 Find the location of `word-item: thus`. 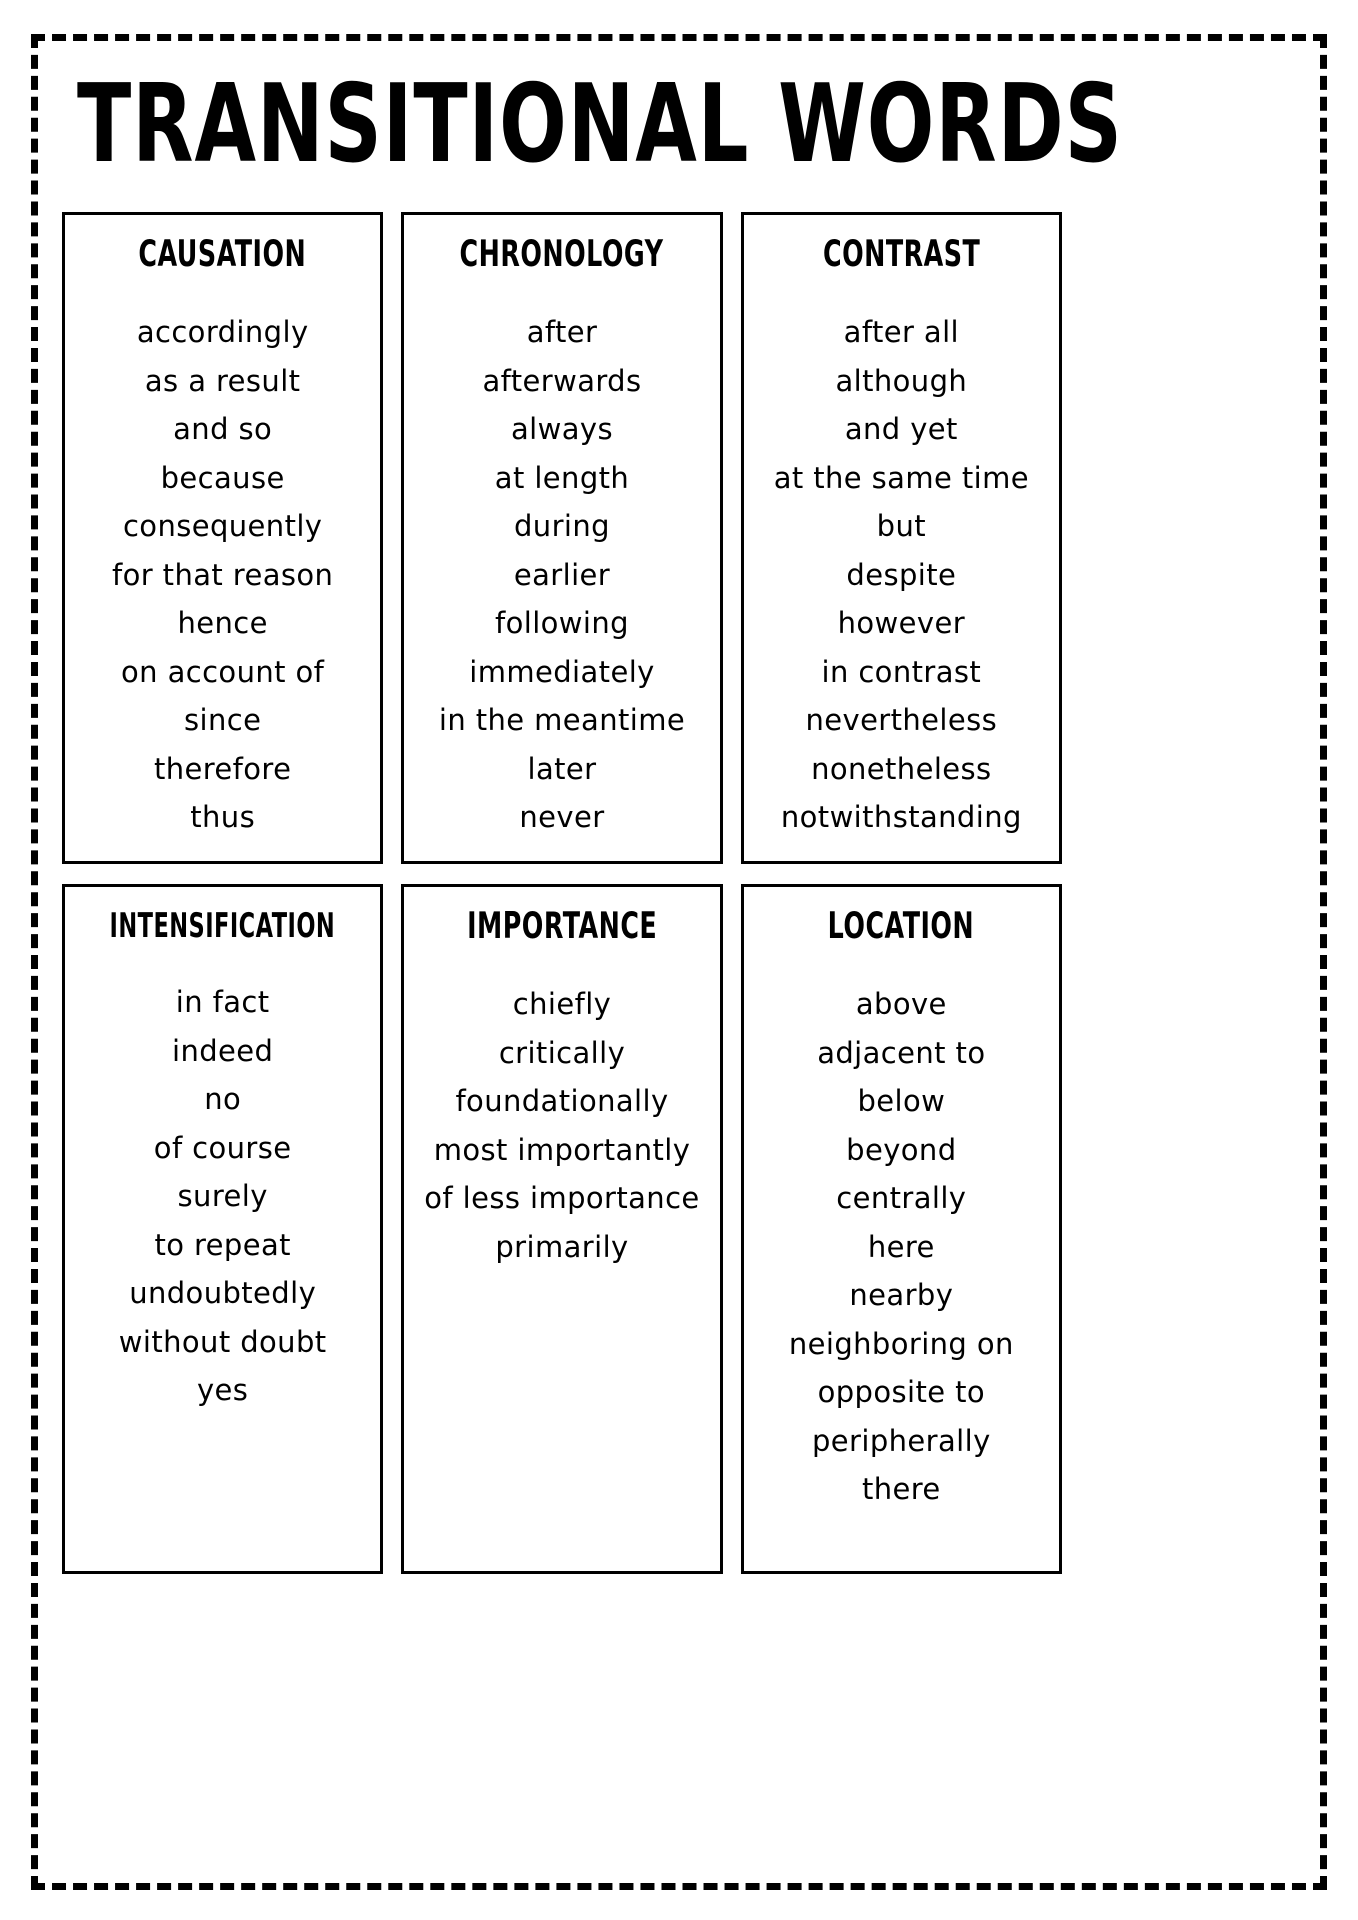

word-item: thus is located at coordinates (223, 817).